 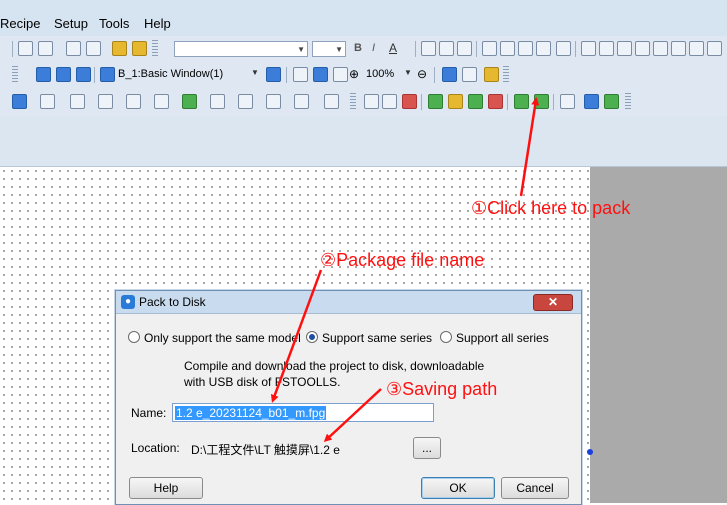 I want to click on zoom-out-icon: ⊖, so click(x=422, y=74).